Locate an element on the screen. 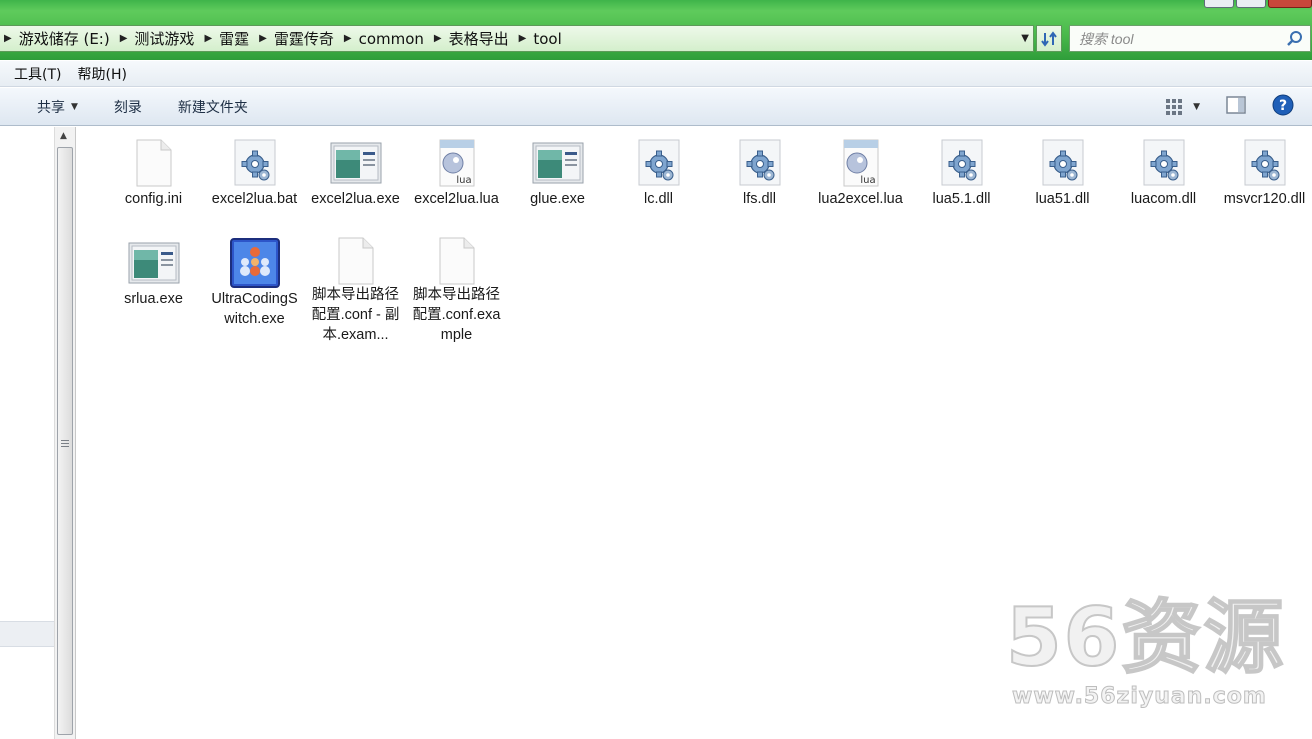 The width and height of the screenshot is (1312, 739). new-folder-label: 新建文件夹 is located at coordinates (212, 107).